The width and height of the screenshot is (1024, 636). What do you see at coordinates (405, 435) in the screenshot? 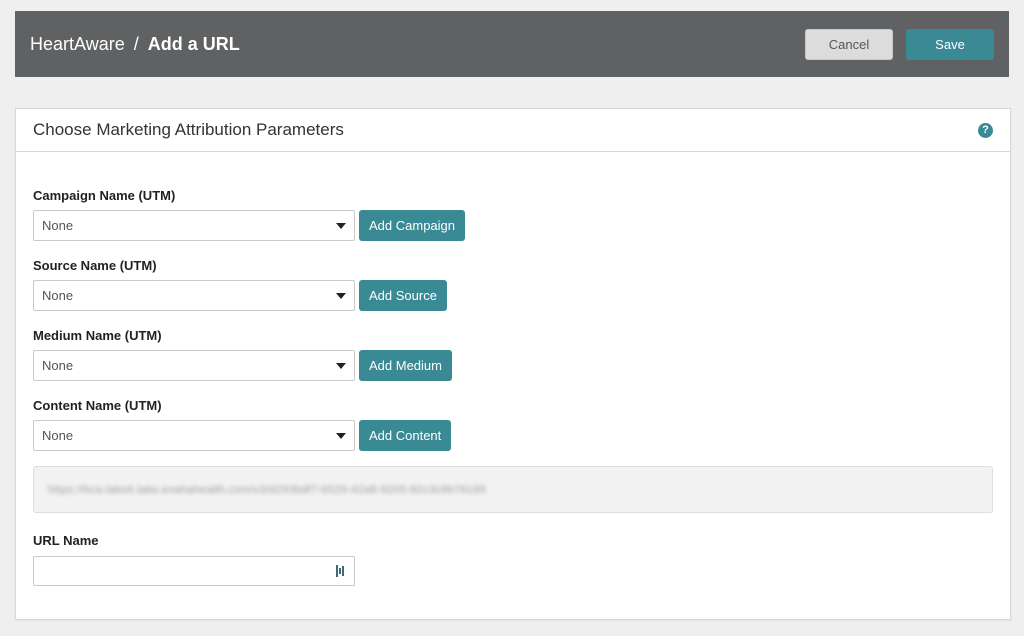
I see `add-content-button: Add Content` at bounding box center [405, 435].